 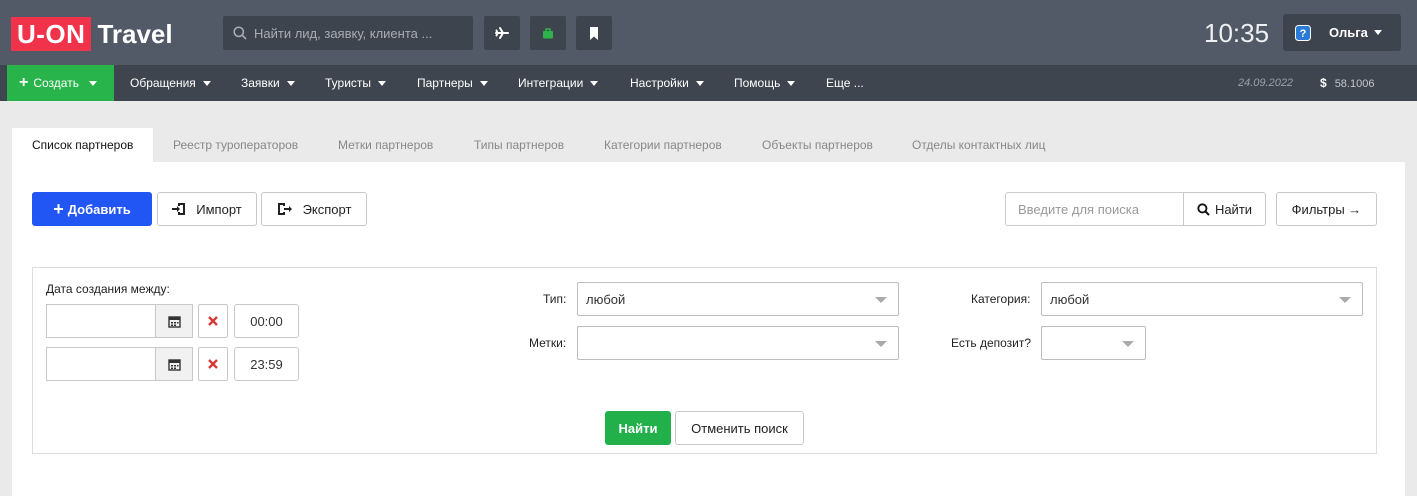 What do you see at coordinates (219, 209) in the screenshot?
I see `import-label: Импорт` at bounding box center [219, 209].